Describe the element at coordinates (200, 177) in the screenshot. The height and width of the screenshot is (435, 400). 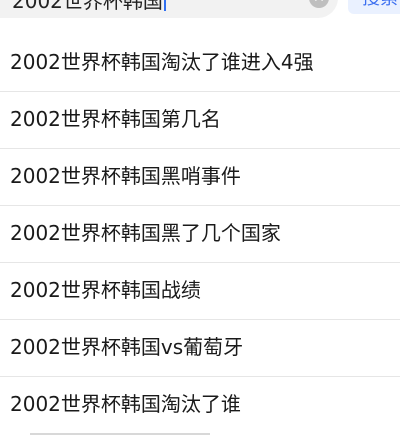
I see `suggestion-item: 2002世界杯韩国黑哨事件` at that location.